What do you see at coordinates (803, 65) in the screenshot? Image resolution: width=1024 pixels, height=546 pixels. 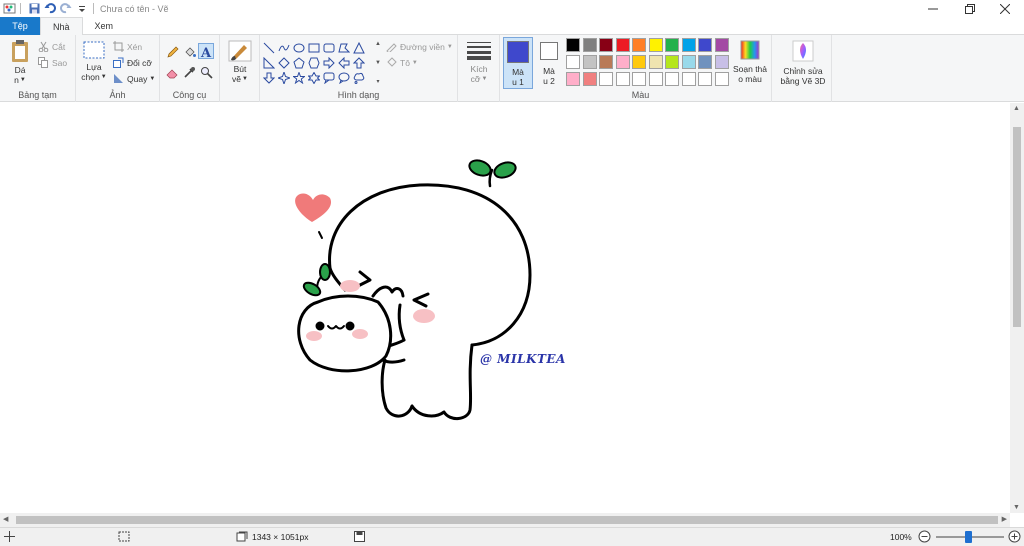 I see `edit-with-paint3d-button: Chỉnh sửa bằng Vẽ 3D` at bounding box center [803, 65].